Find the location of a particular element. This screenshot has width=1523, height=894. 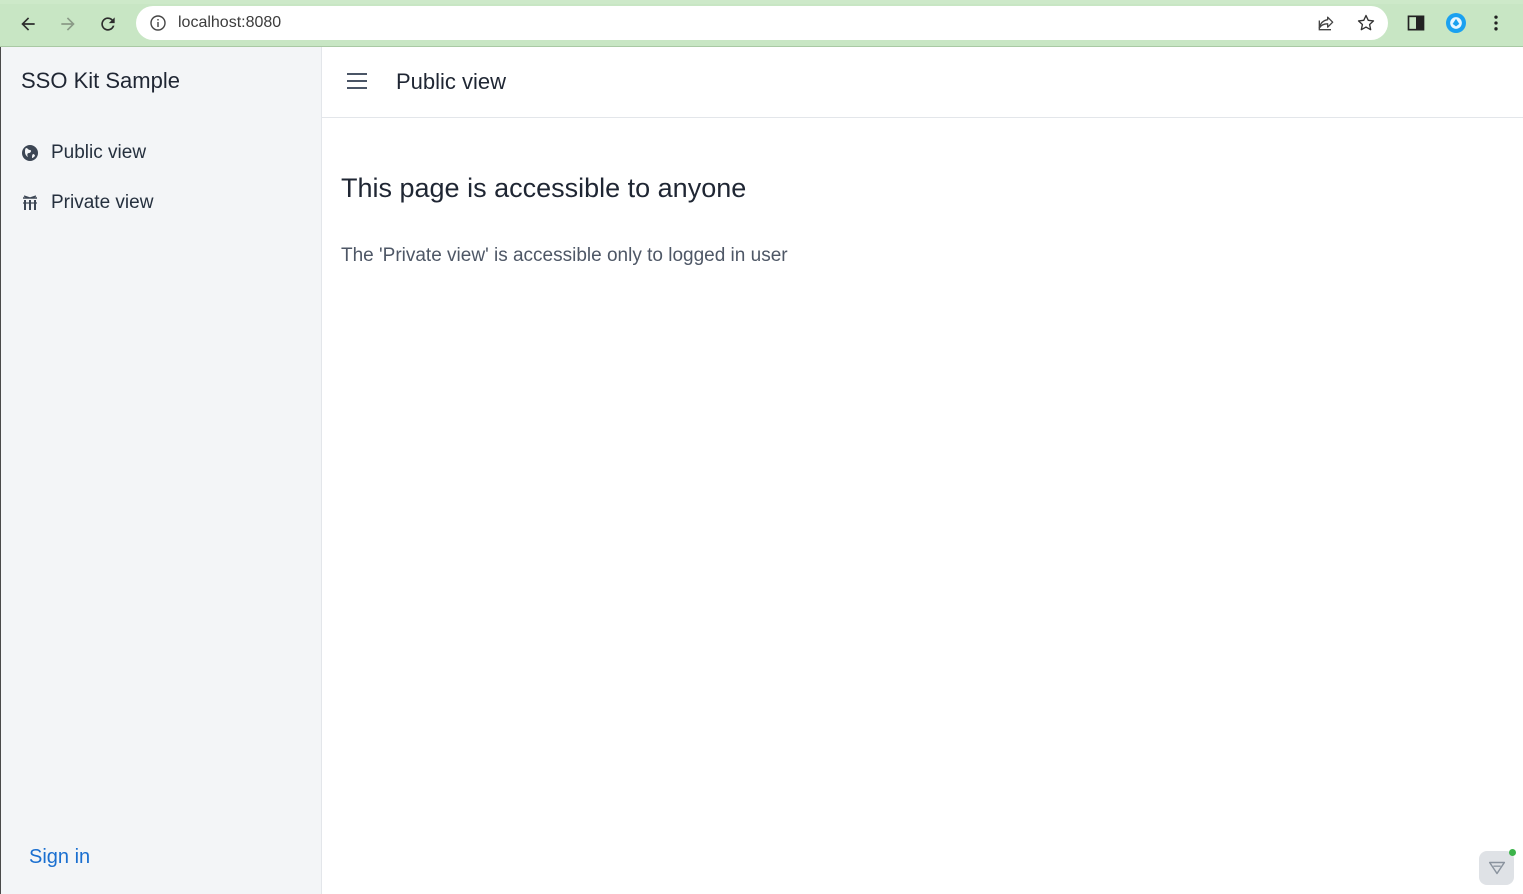

page-header: Public view is located at coordinates (922, 82).